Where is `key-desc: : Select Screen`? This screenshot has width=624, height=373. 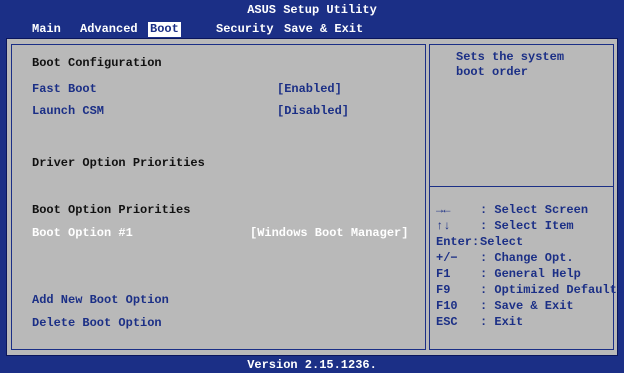 key-desc: : Select Screen is located at coordinates (534, 210).